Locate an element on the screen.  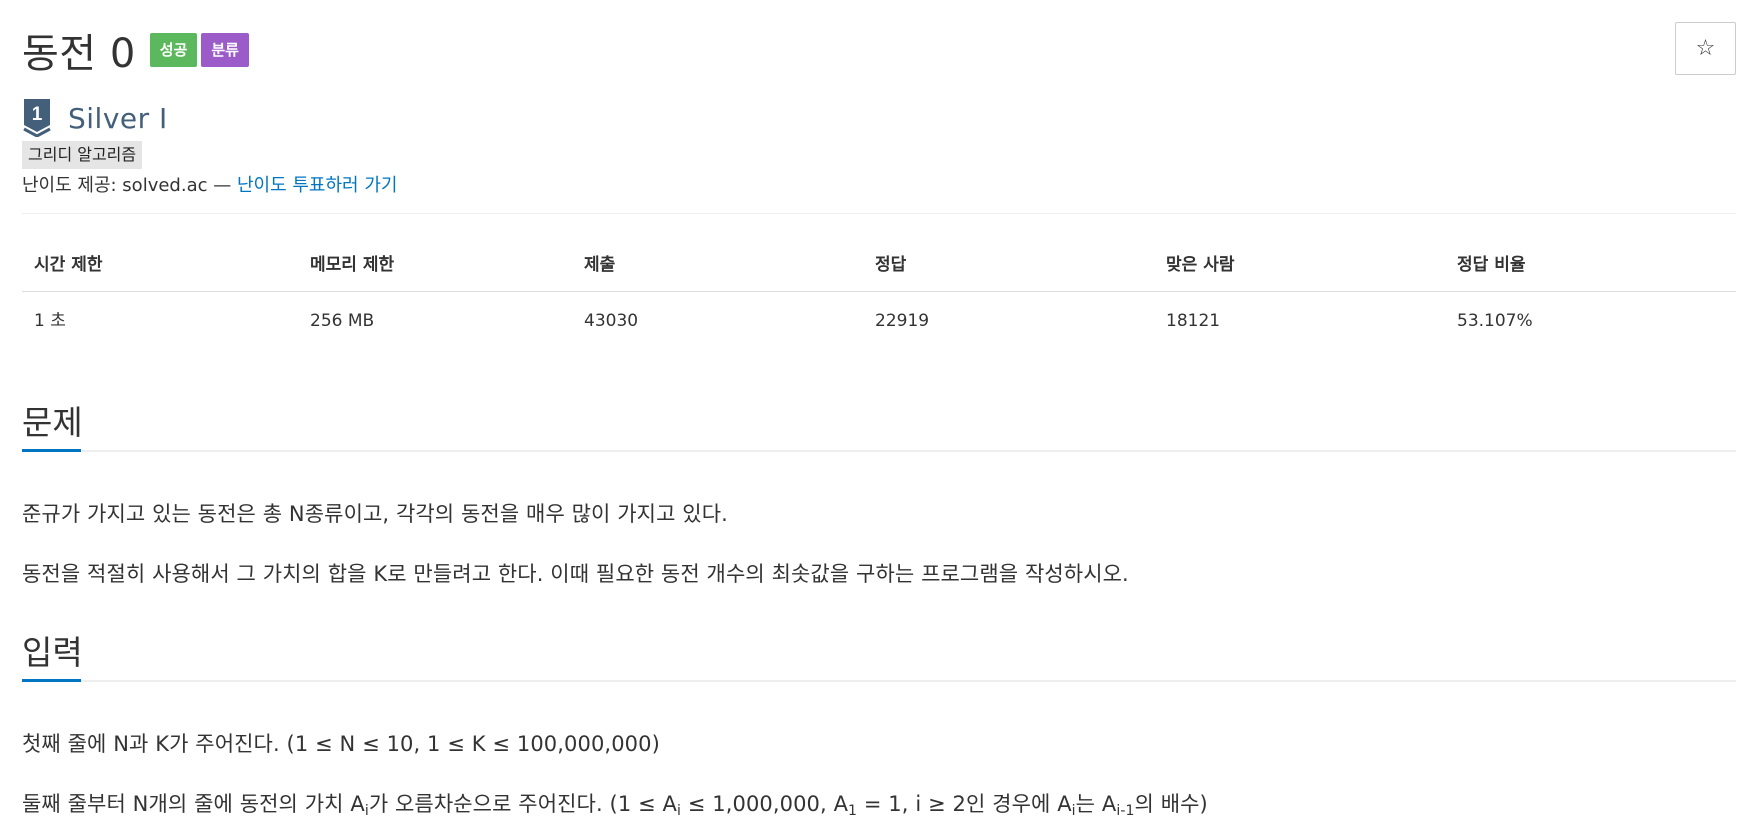
problem-section-underline is located at coordinates (879, 450).